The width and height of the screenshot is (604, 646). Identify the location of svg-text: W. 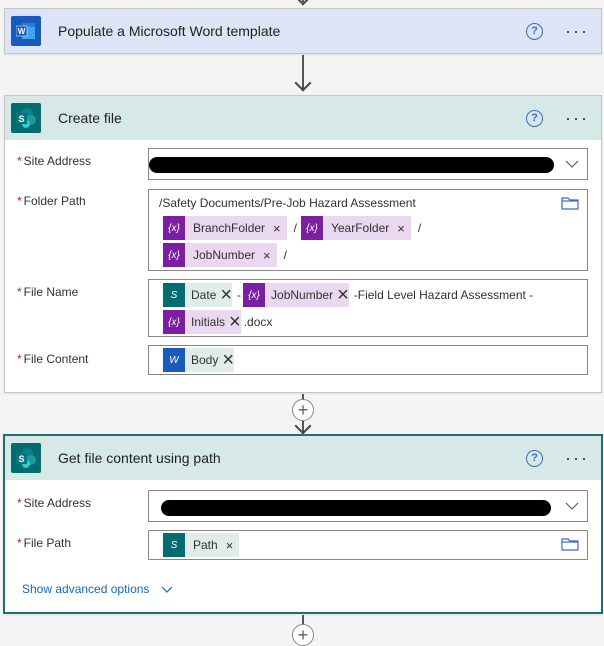
(22, 31).